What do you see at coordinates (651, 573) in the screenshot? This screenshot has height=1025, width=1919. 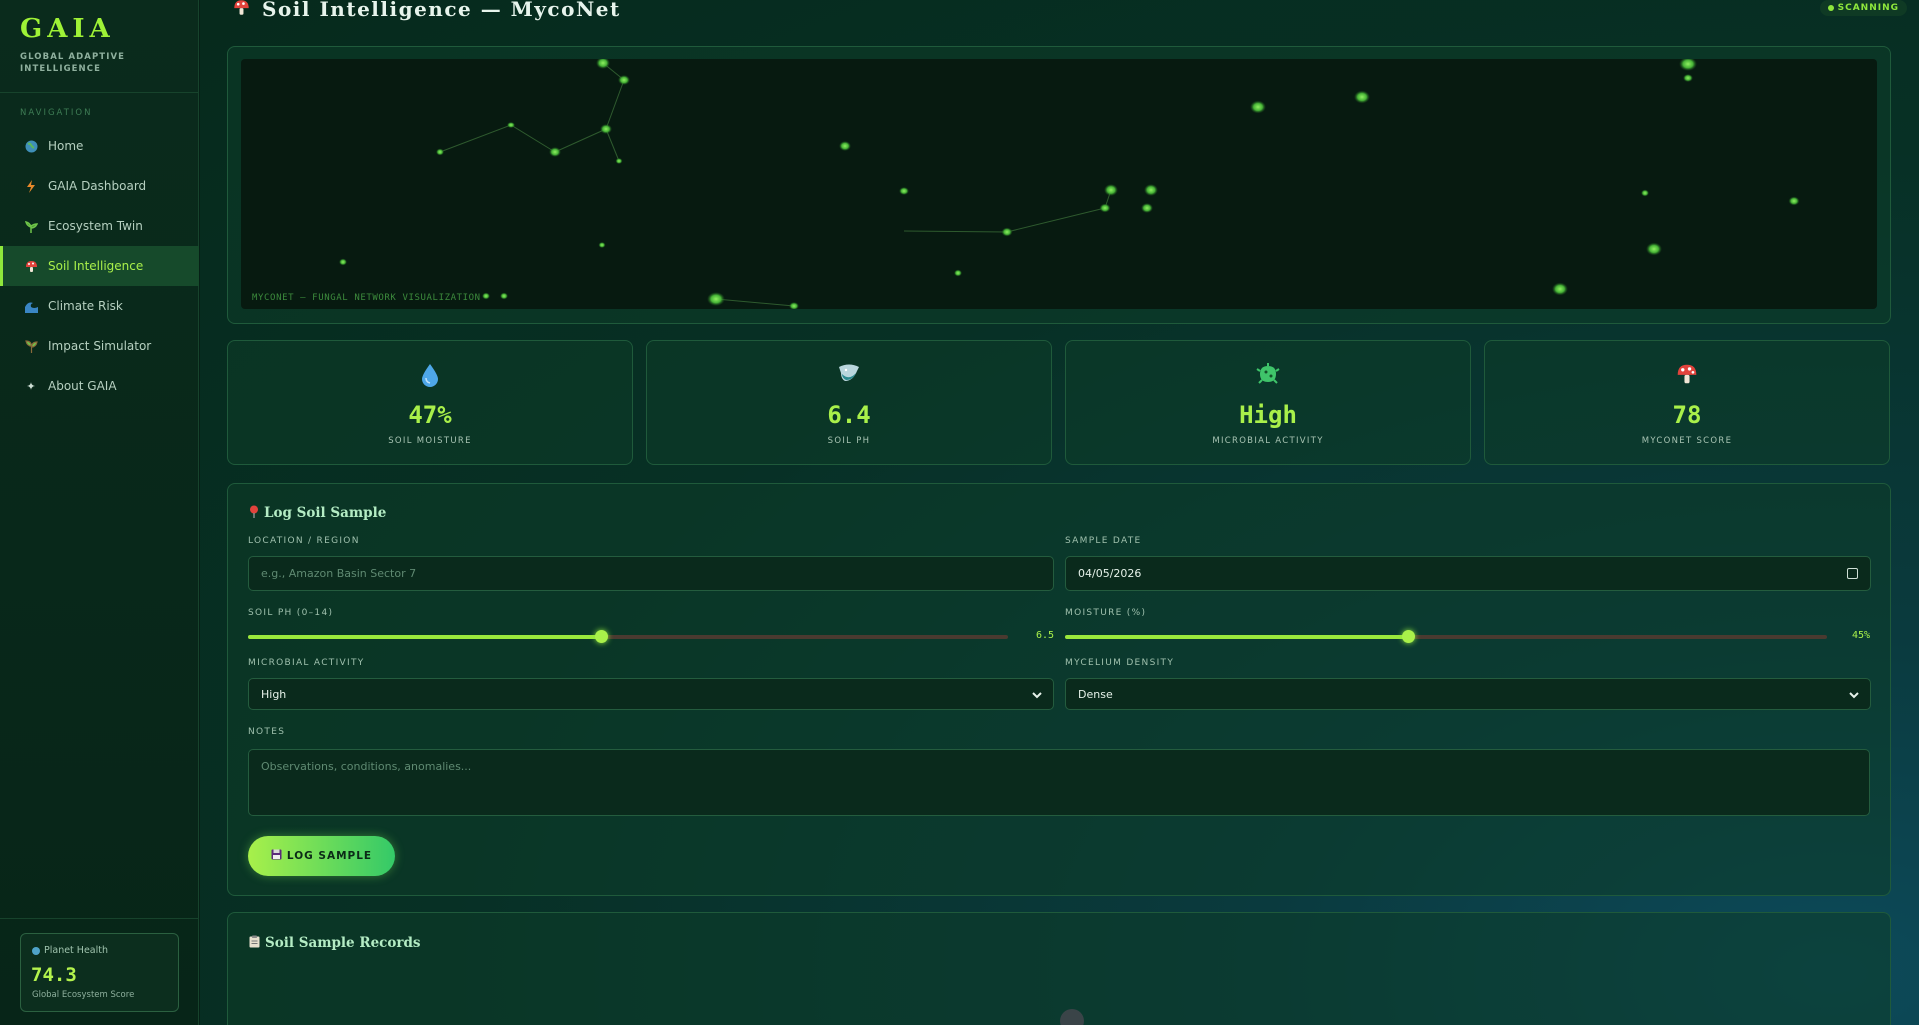 I see `location-input: e.g., Amazon Basin Sector 7` at bounding box center [651, 573].